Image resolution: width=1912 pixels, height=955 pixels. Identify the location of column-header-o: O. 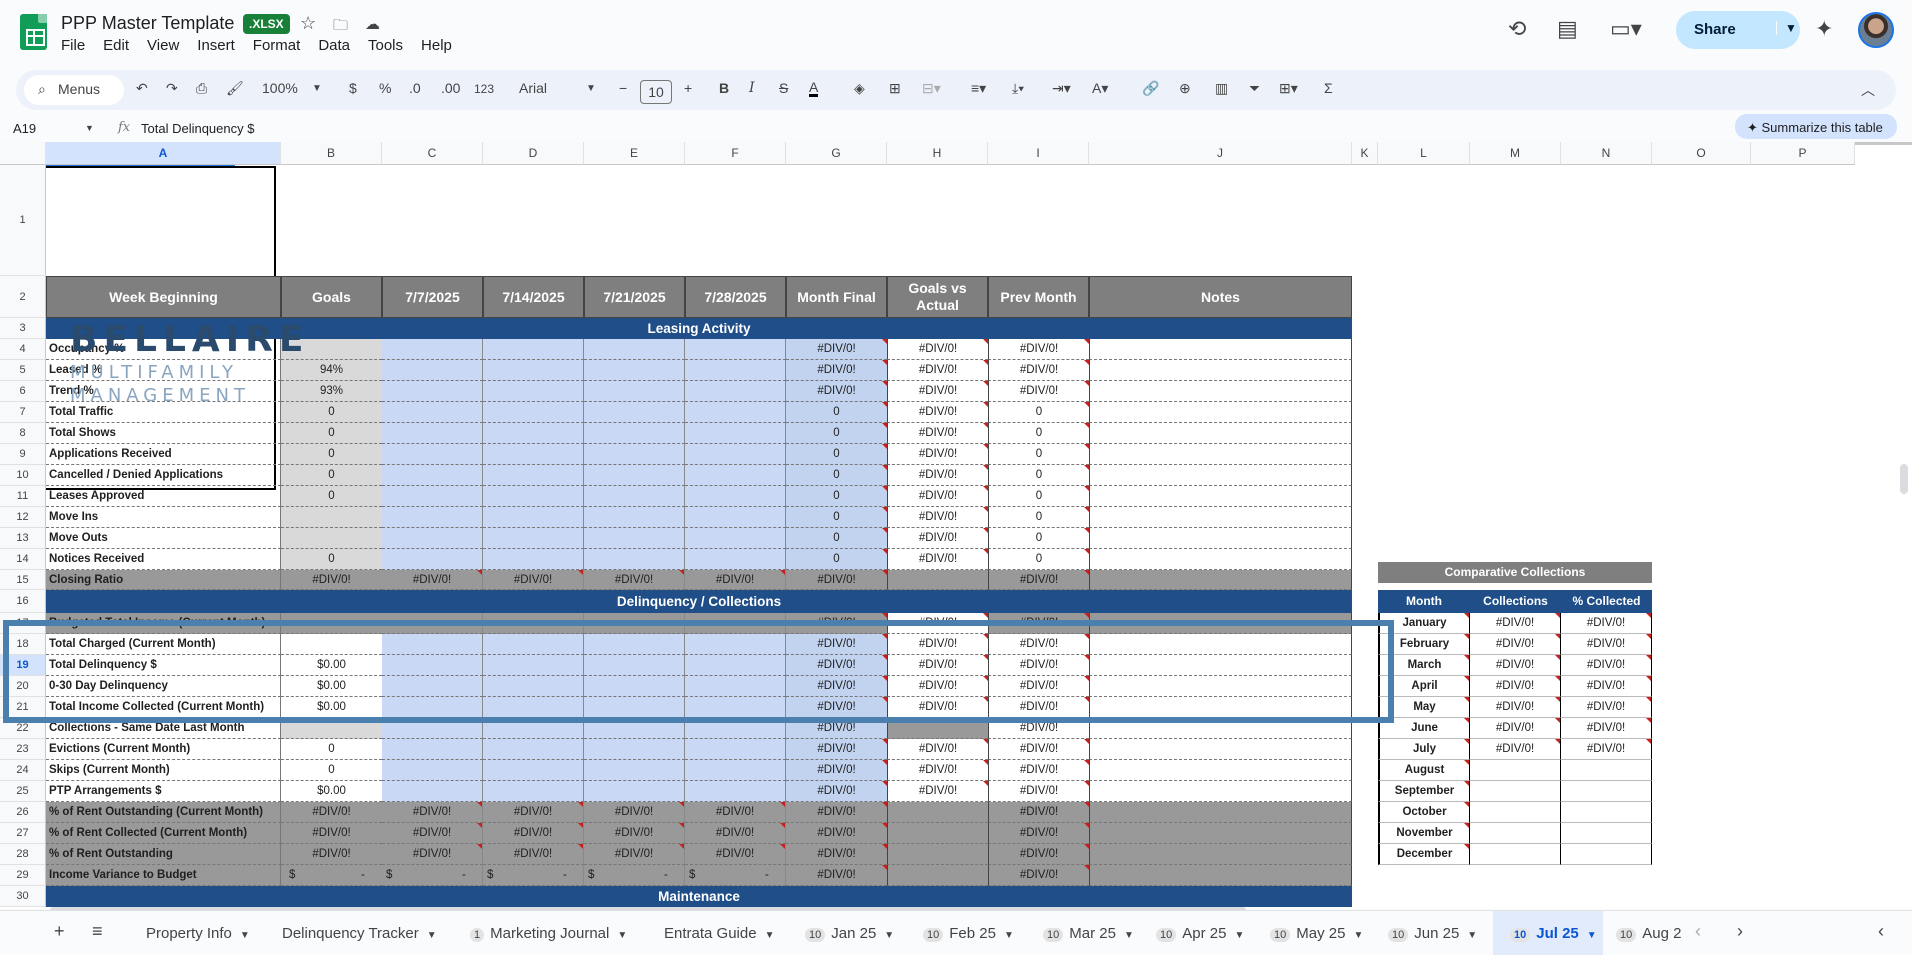
(1701, 153).